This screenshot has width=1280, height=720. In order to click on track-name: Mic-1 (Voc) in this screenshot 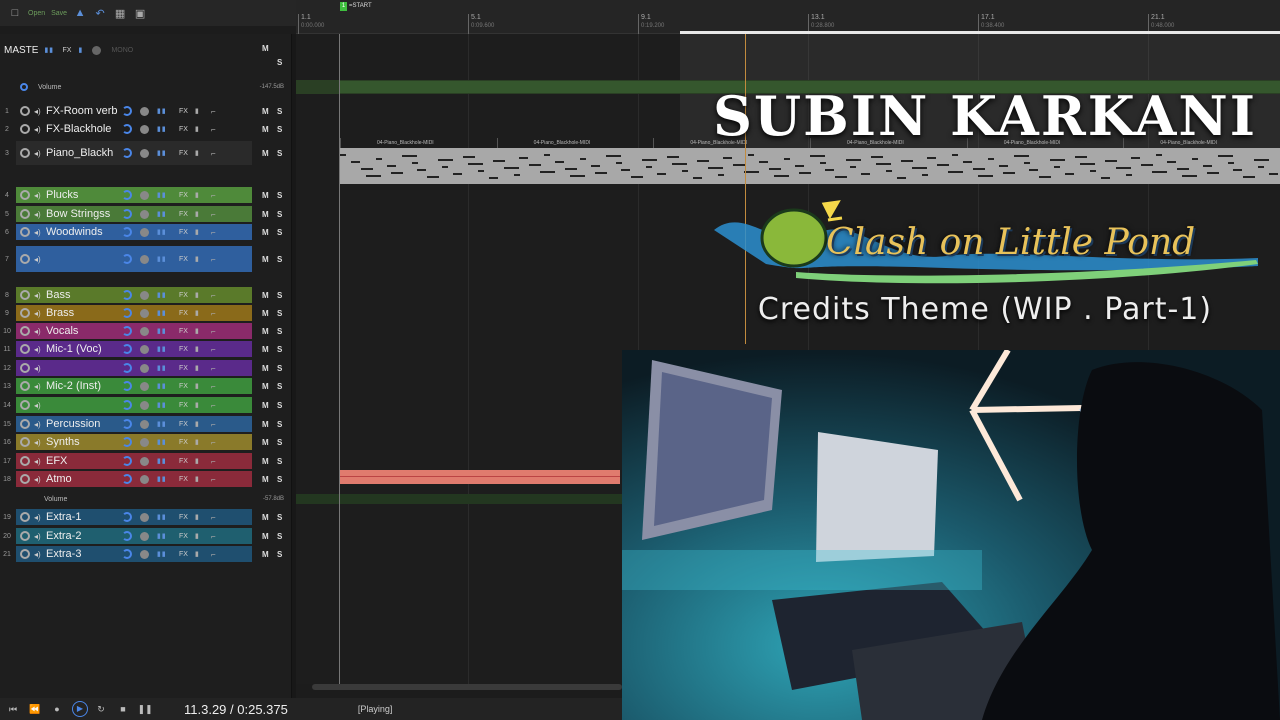, I will do `click(82, 349)`.